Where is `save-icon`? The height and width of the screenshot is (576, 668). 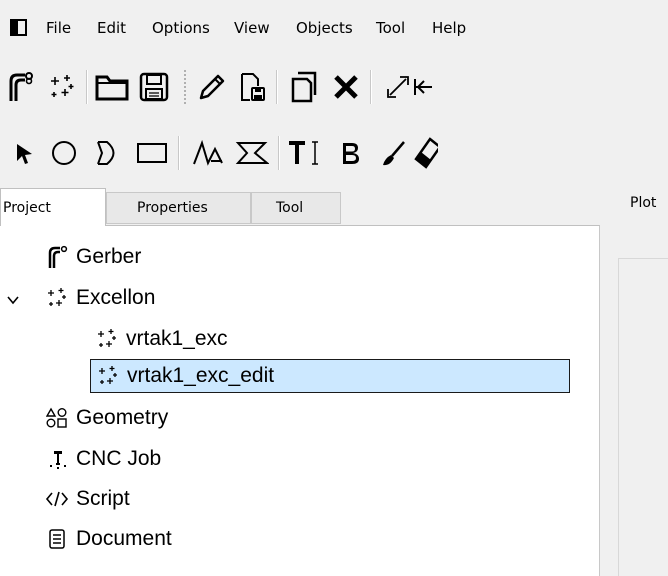
save-icon is located at coordinates (154, 87).